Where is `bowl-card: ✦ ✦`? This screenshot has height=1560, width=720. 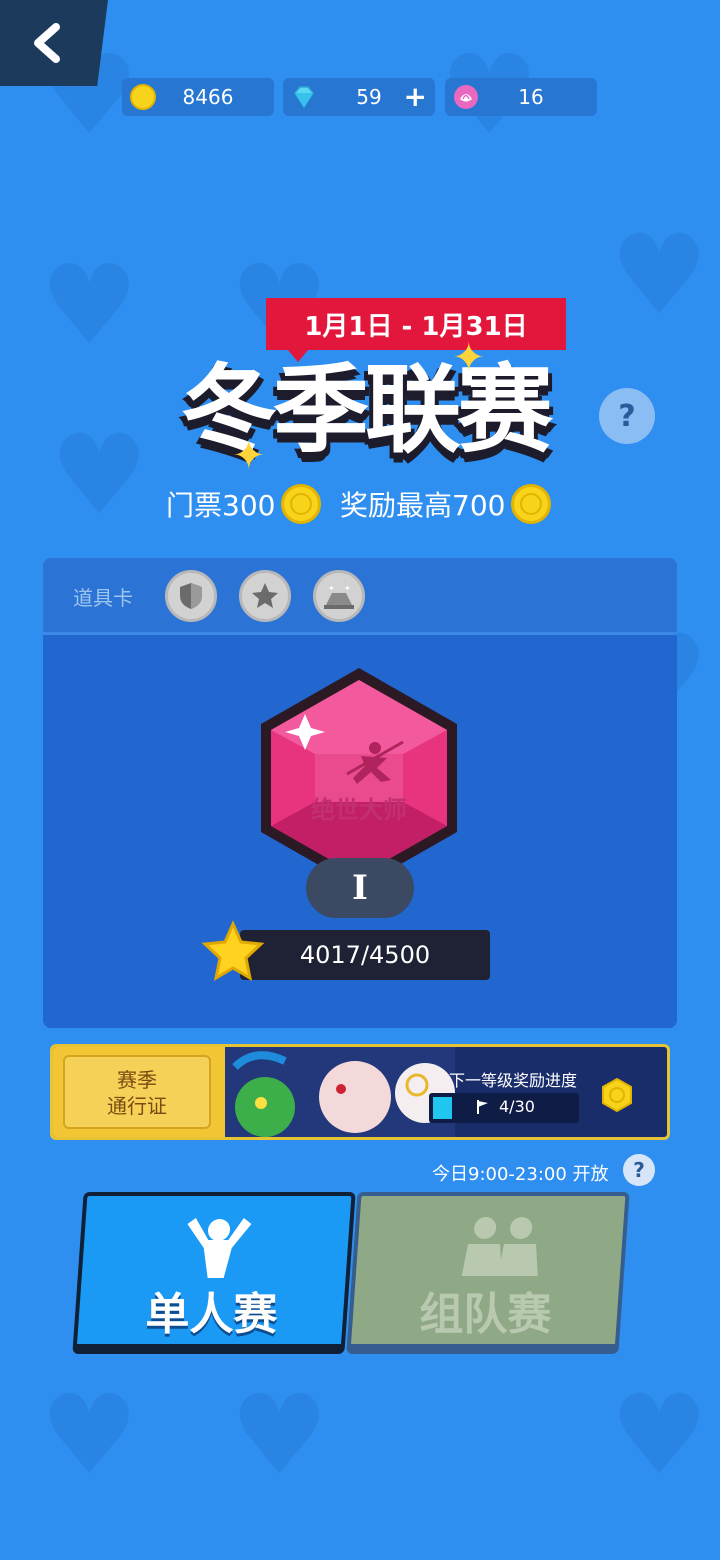 bowl-card: ✦ ✦ is located at coordinates (339, 596).